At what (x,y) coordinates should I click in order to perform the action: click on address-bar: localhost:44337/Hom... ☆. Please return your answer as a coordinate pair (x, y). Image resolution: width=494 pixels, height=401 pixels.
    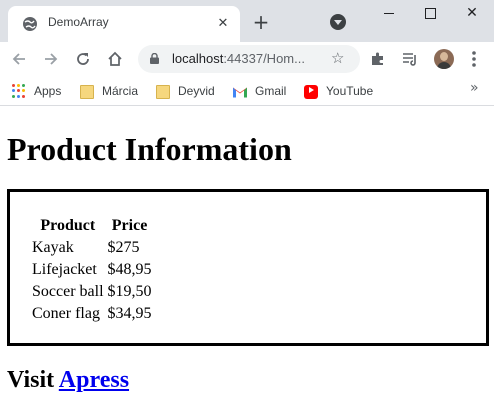
    Looking at the image, I should click on (249, 59).